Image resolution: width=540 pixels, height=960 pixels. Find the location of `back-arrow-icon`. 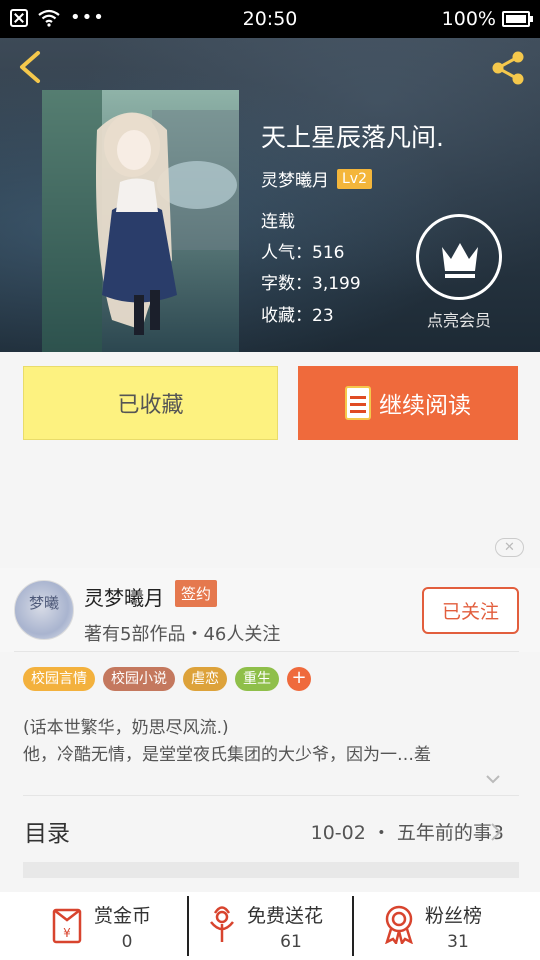

back-arrow-icon is located at coordinates (31, 67).